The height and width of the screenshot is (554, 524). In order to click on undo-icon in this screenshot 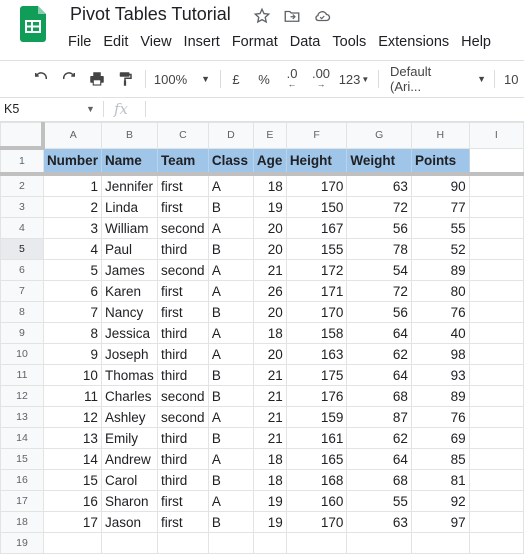, I will do `click(41, 79)`.